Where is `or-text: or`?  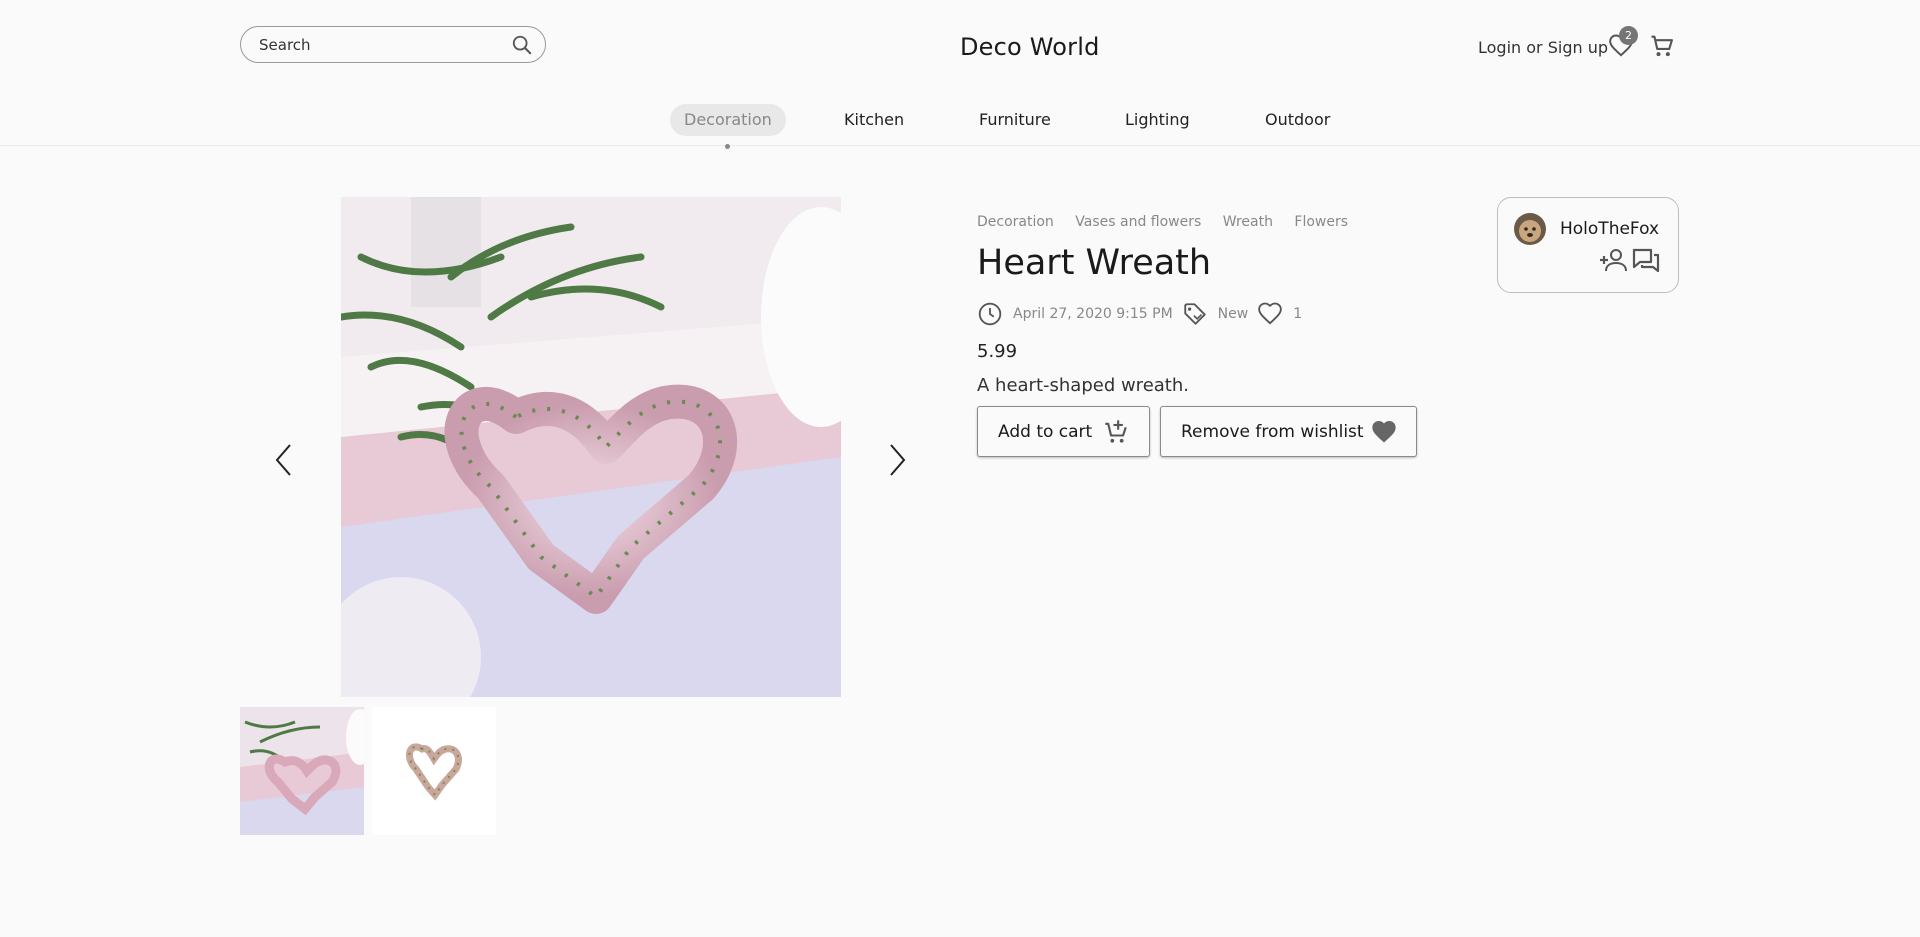
or-text: or is located at coordinates (1534, 47).